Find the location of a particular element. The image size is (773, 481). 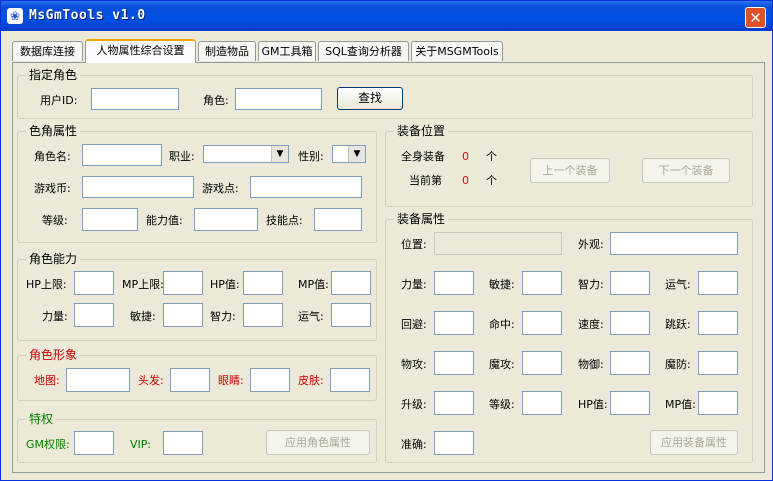

mp-max-input is located at coordinates (183, 283).